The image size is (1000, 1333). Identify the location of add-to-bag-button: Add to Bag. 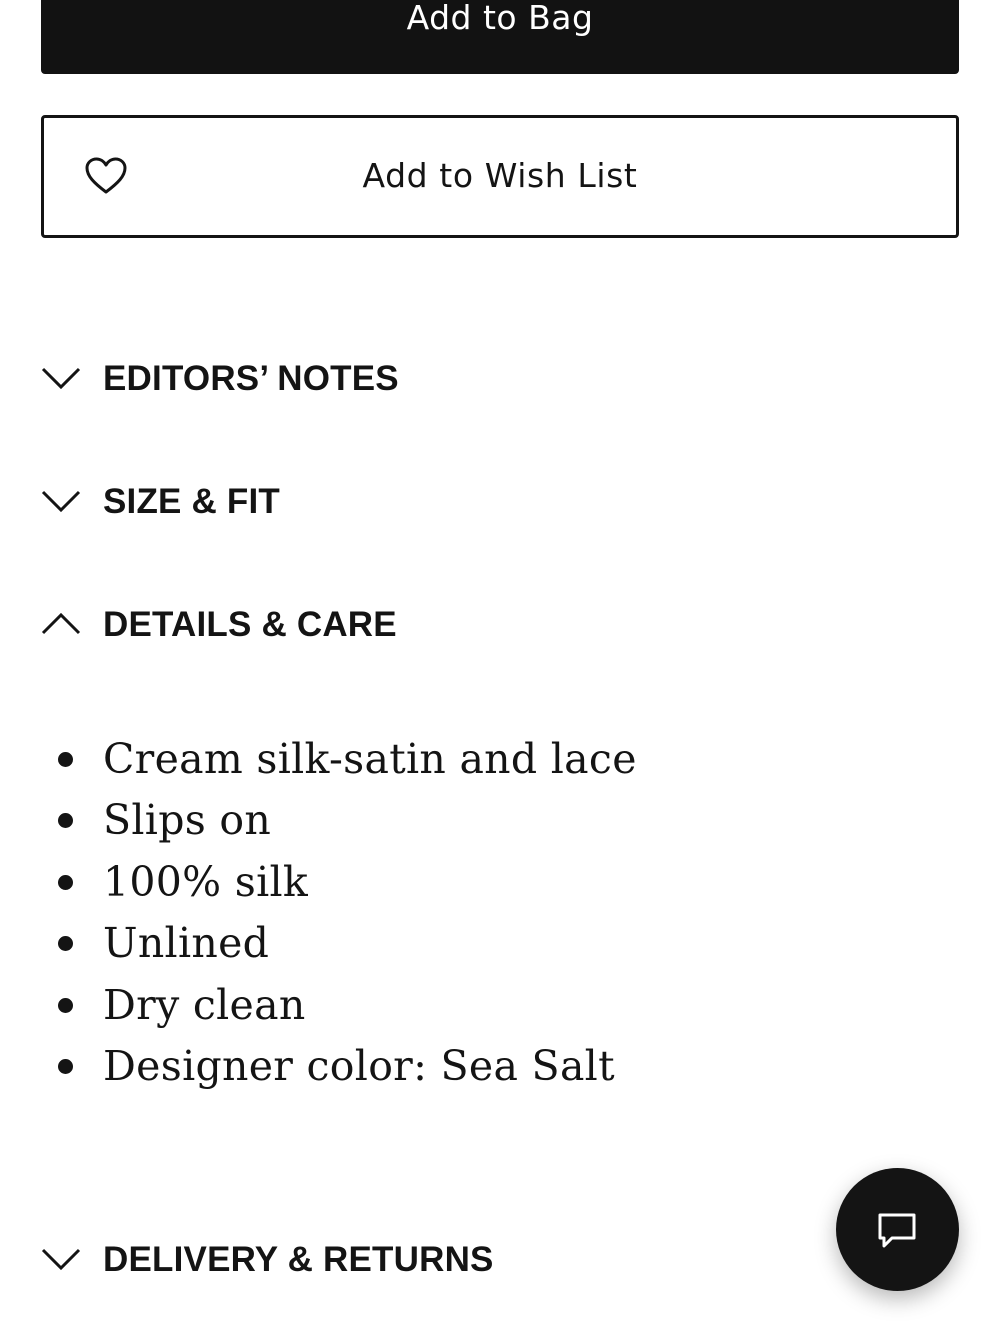
(500, 37).